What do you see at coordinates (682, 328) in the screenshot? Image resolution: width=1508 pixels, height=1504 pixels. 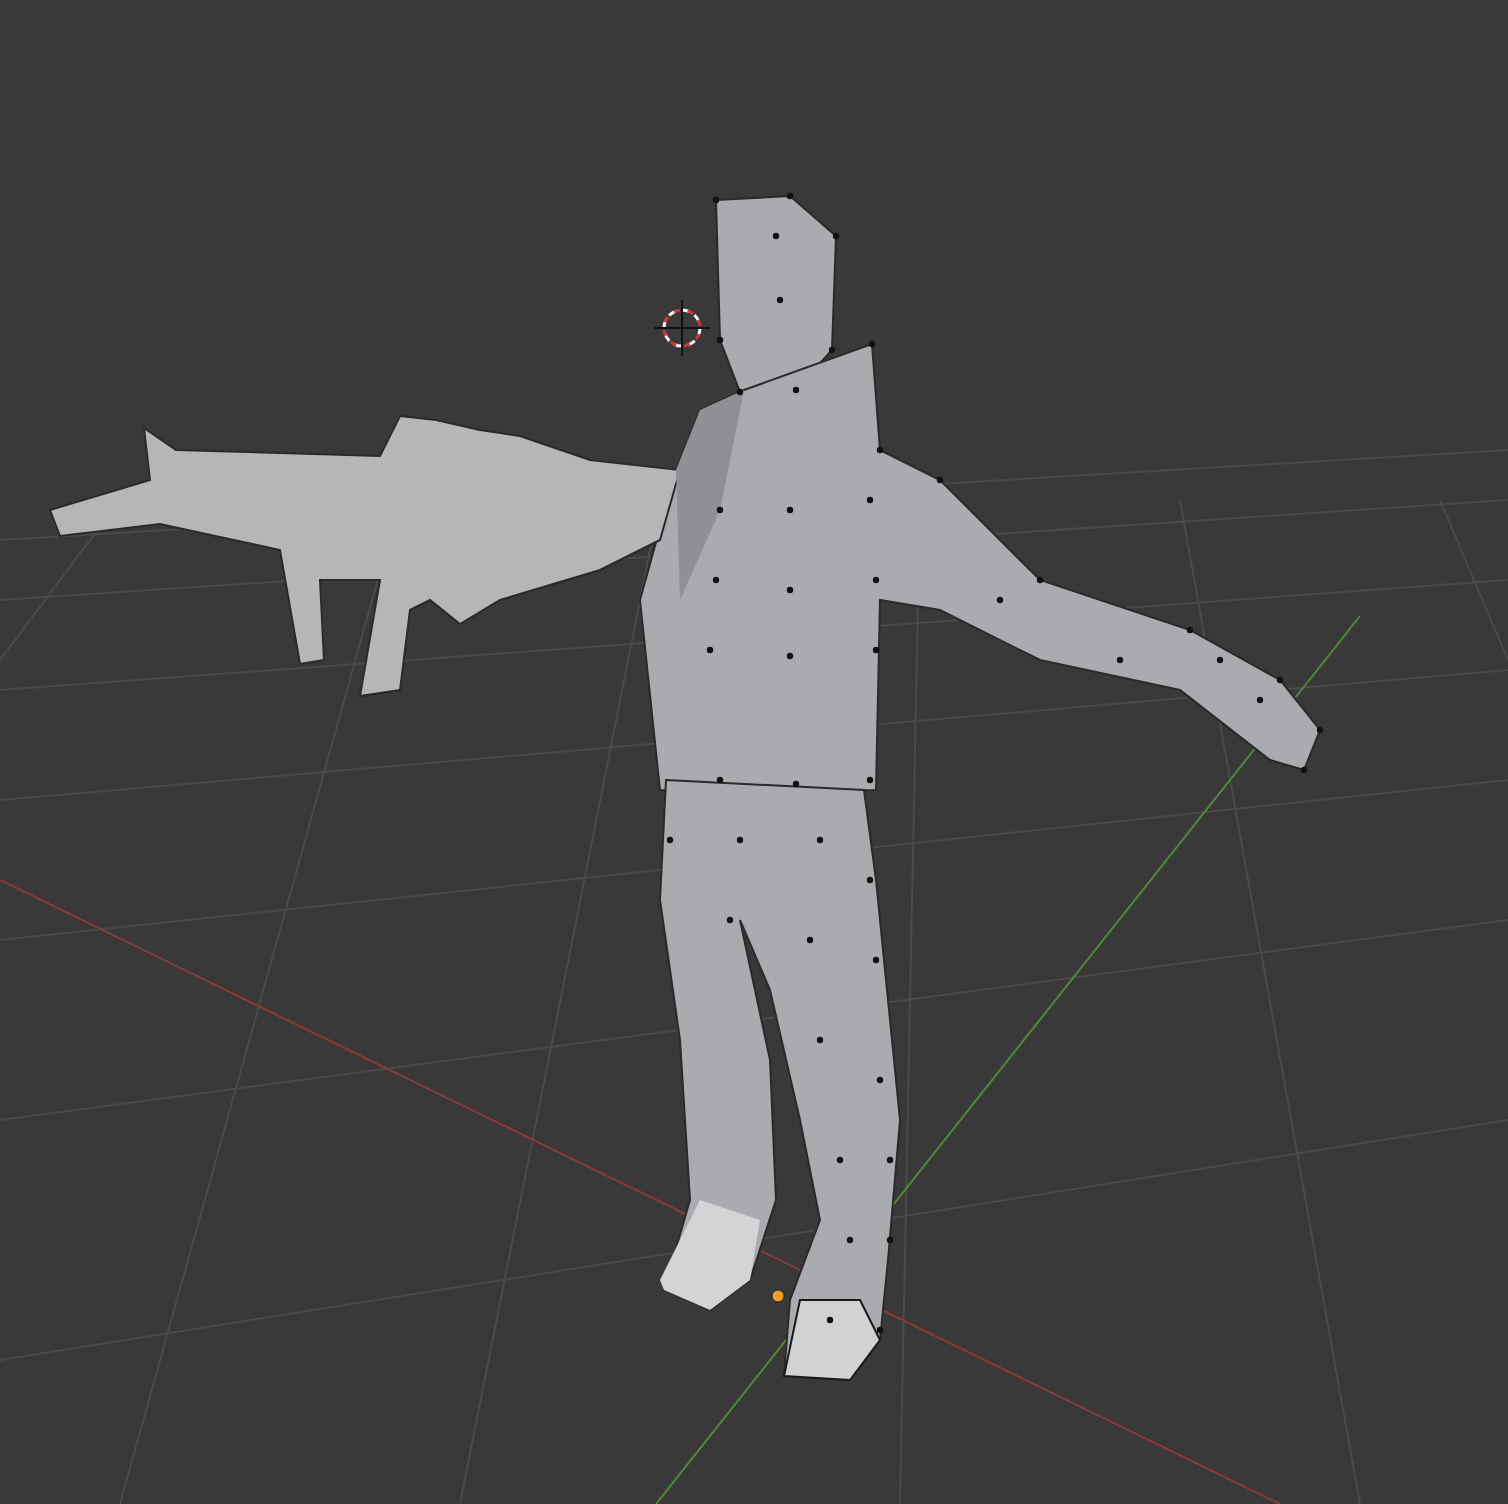 I see `3d-cursor-icon` at bounding box center [682, 328].